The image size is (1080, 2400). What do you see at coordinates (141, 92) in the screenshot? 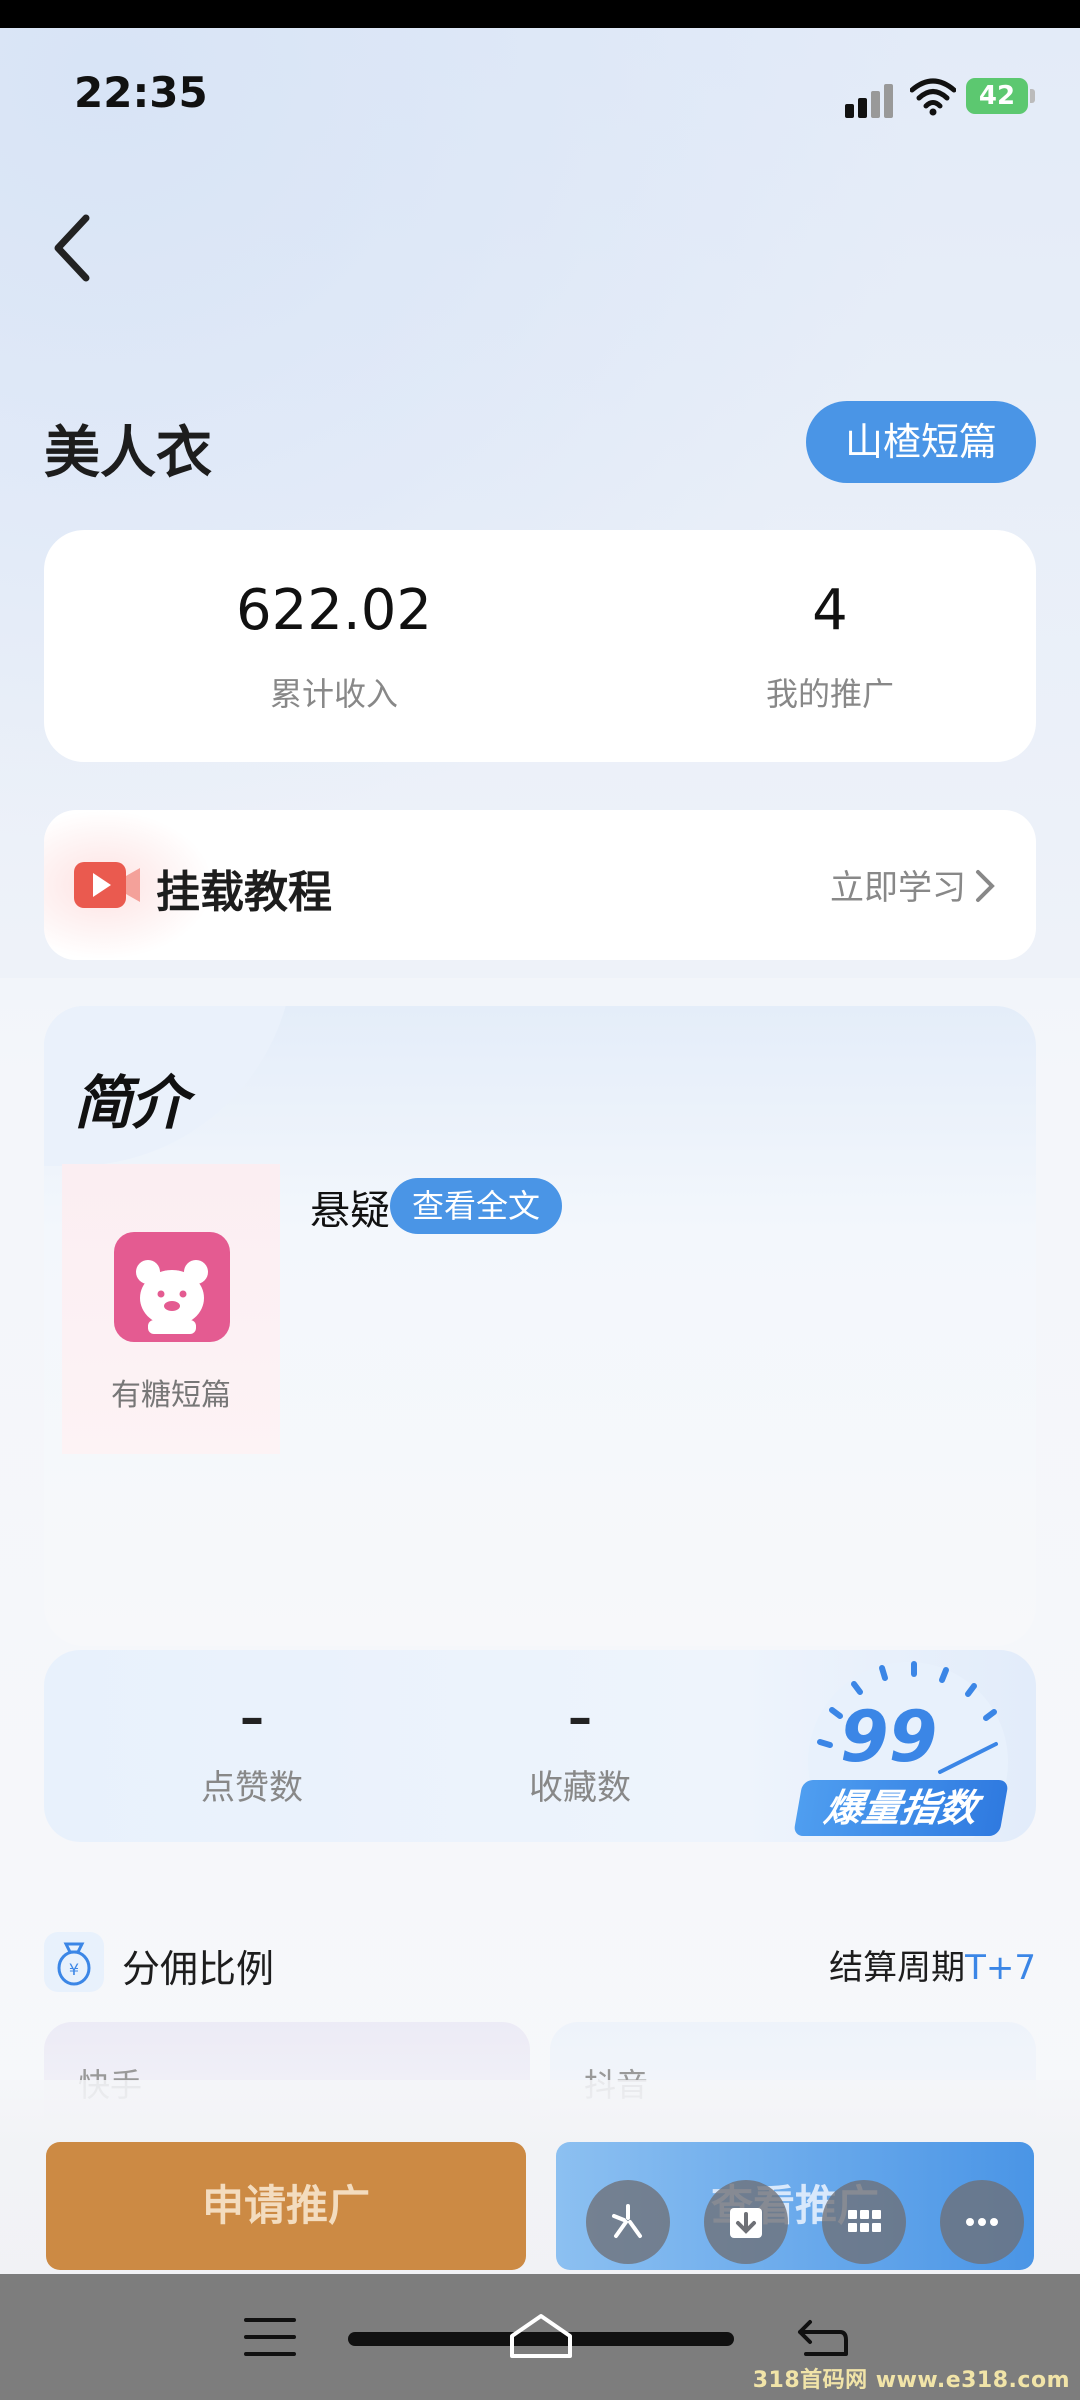
I see `status-time: 22:35` at bounding box center [141, 92].